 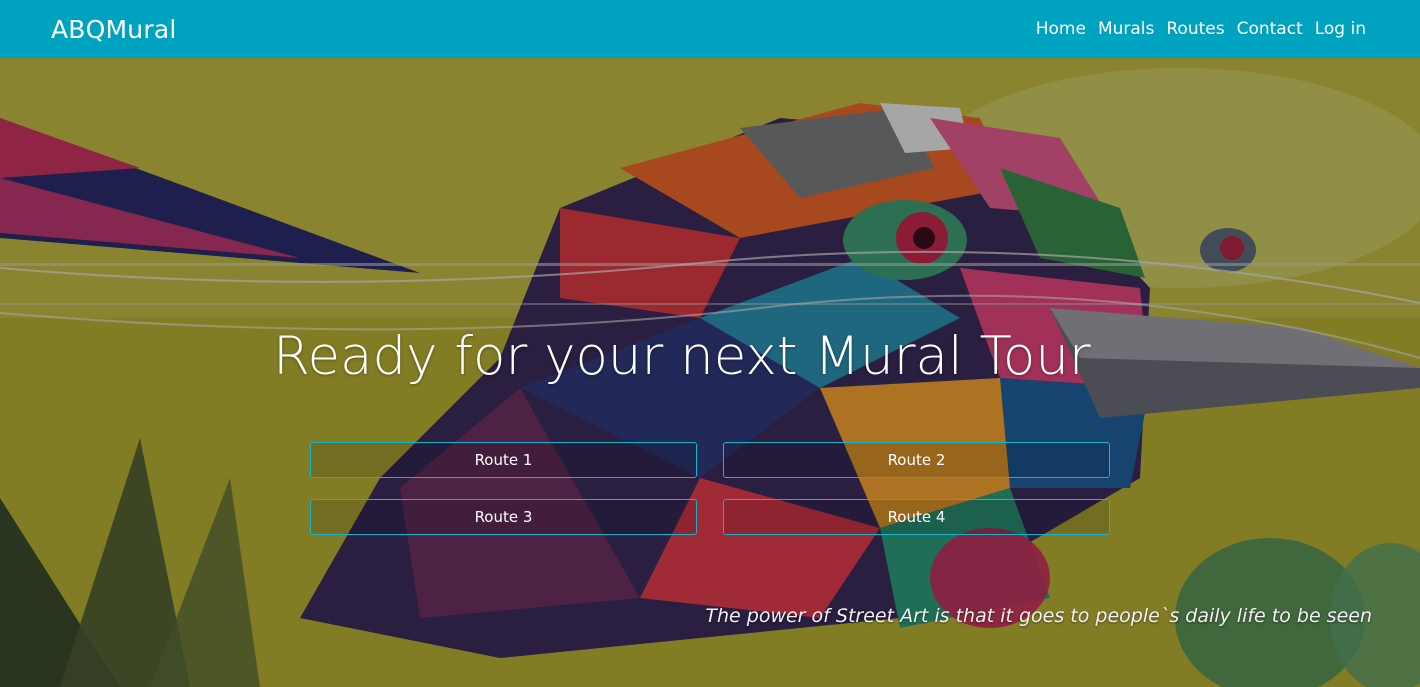 What do you see at coordinates (916, 517) in the screenshot?
I see `route-4-button: Route 4` at bounding box center [916, 517].